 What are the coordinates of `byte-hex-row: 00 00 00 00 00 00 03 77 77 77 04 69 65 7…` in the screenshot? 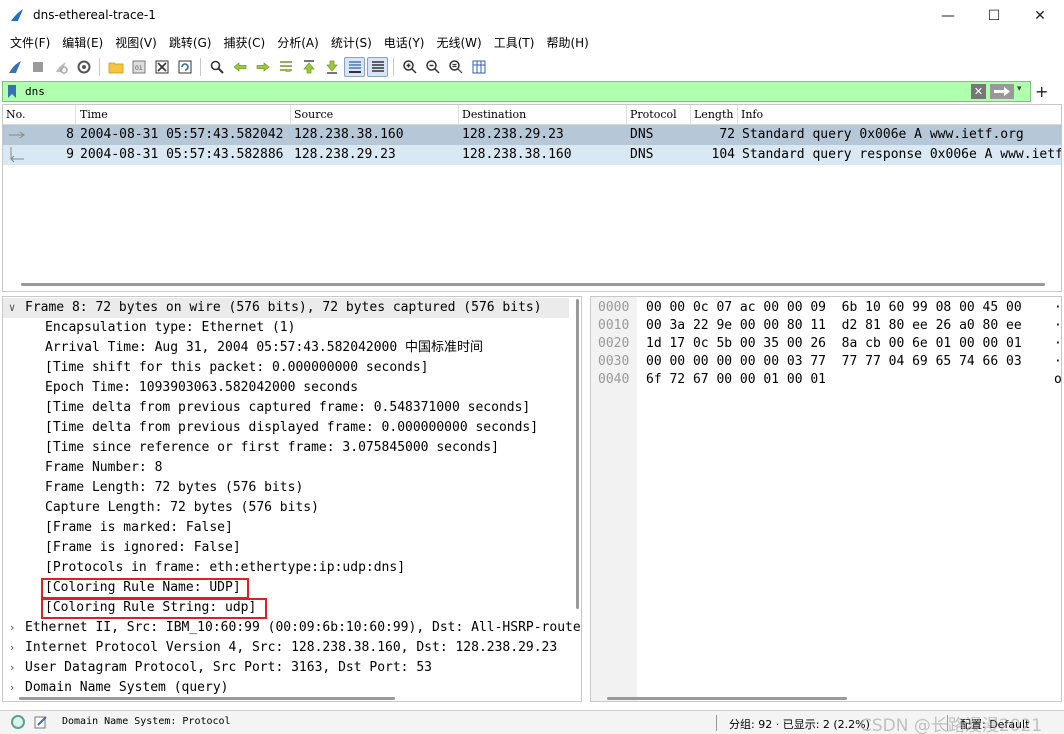 It's located at (834, 362).